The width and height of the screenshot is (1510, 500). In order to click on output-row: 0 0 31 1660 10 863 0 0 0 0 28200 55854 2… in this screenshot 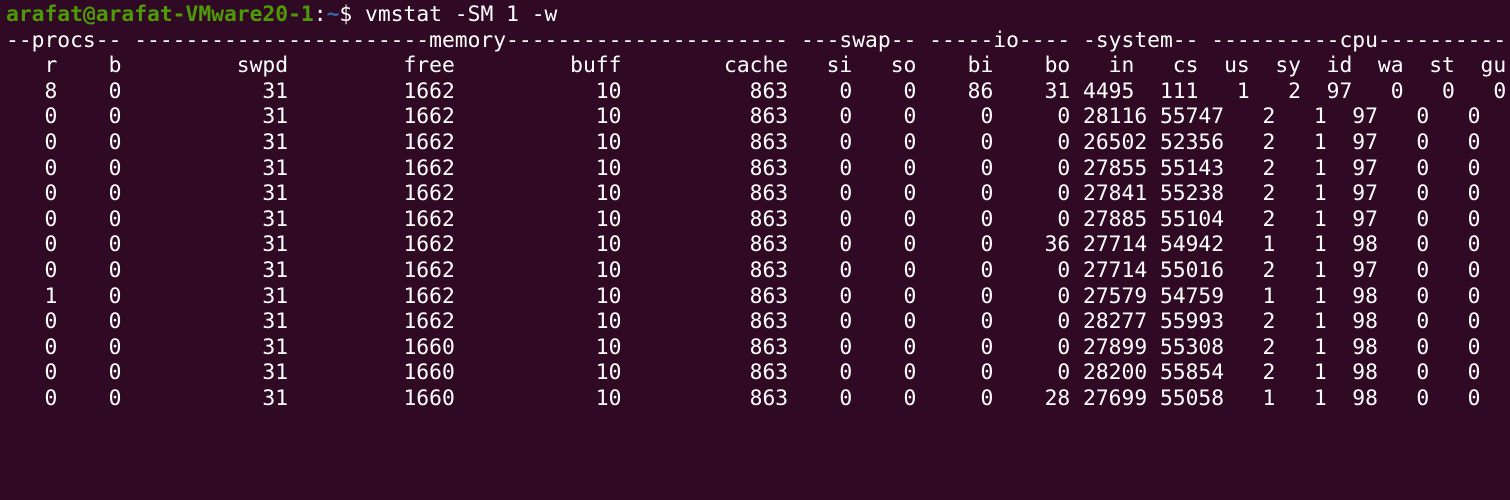, I will do `click(758, 373)`.